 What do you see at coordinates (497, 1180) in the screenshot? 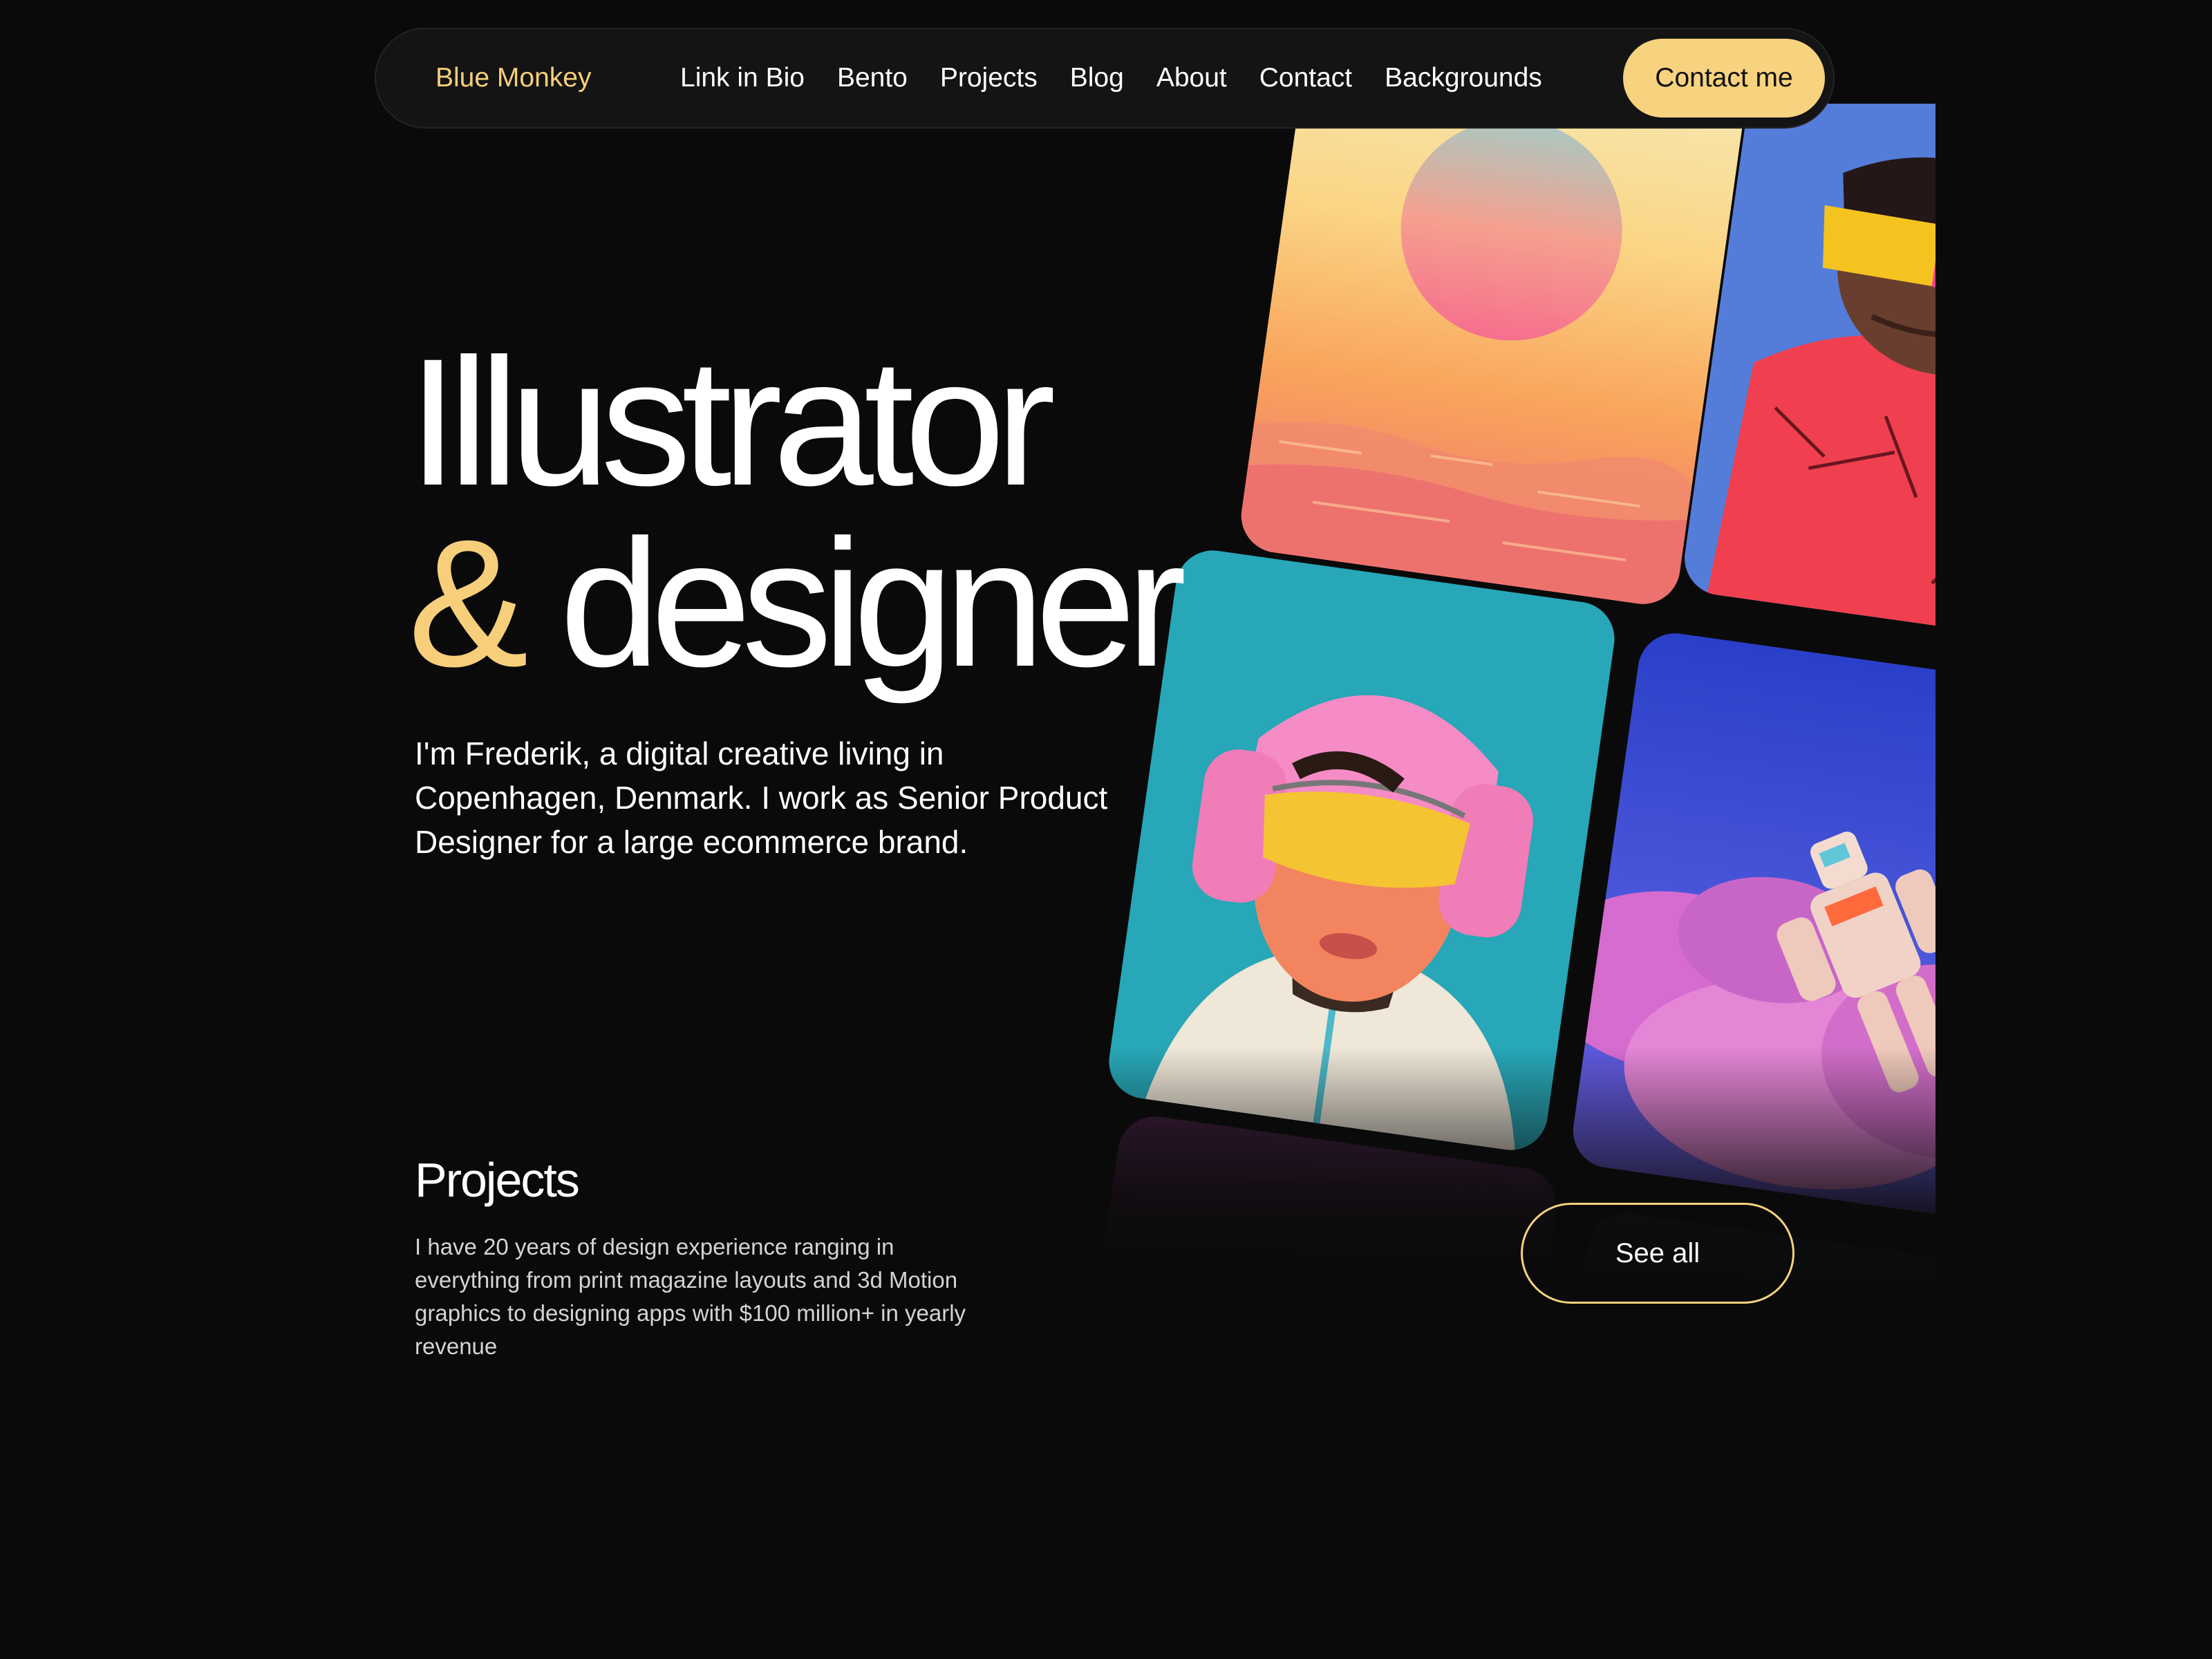
I see `projects-heading: Projects` at bounding box center [497, 1180].